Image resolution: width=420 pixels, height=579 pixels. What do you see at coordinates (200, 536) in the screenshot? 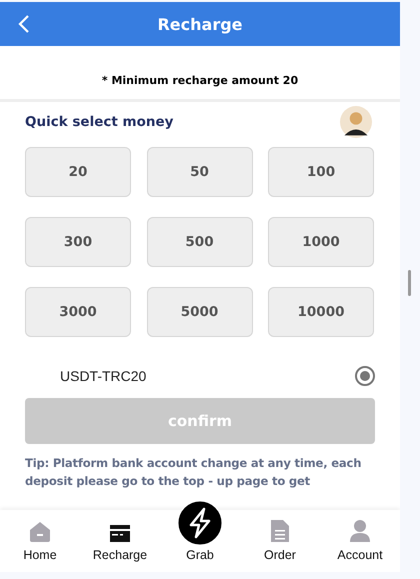
I see `nav-tab: Grab` at bounding box center [200, 536].